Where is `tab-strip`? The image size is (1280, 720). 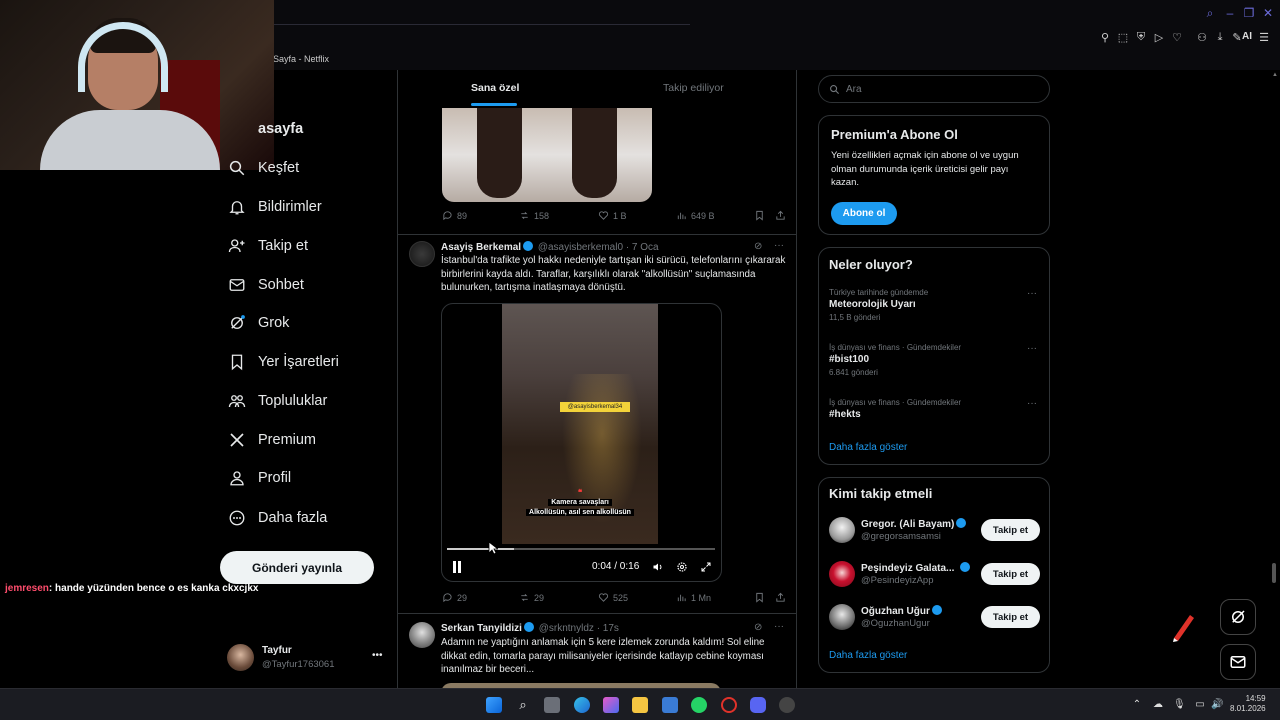 tab-strip is located at coordinates (480, 24).